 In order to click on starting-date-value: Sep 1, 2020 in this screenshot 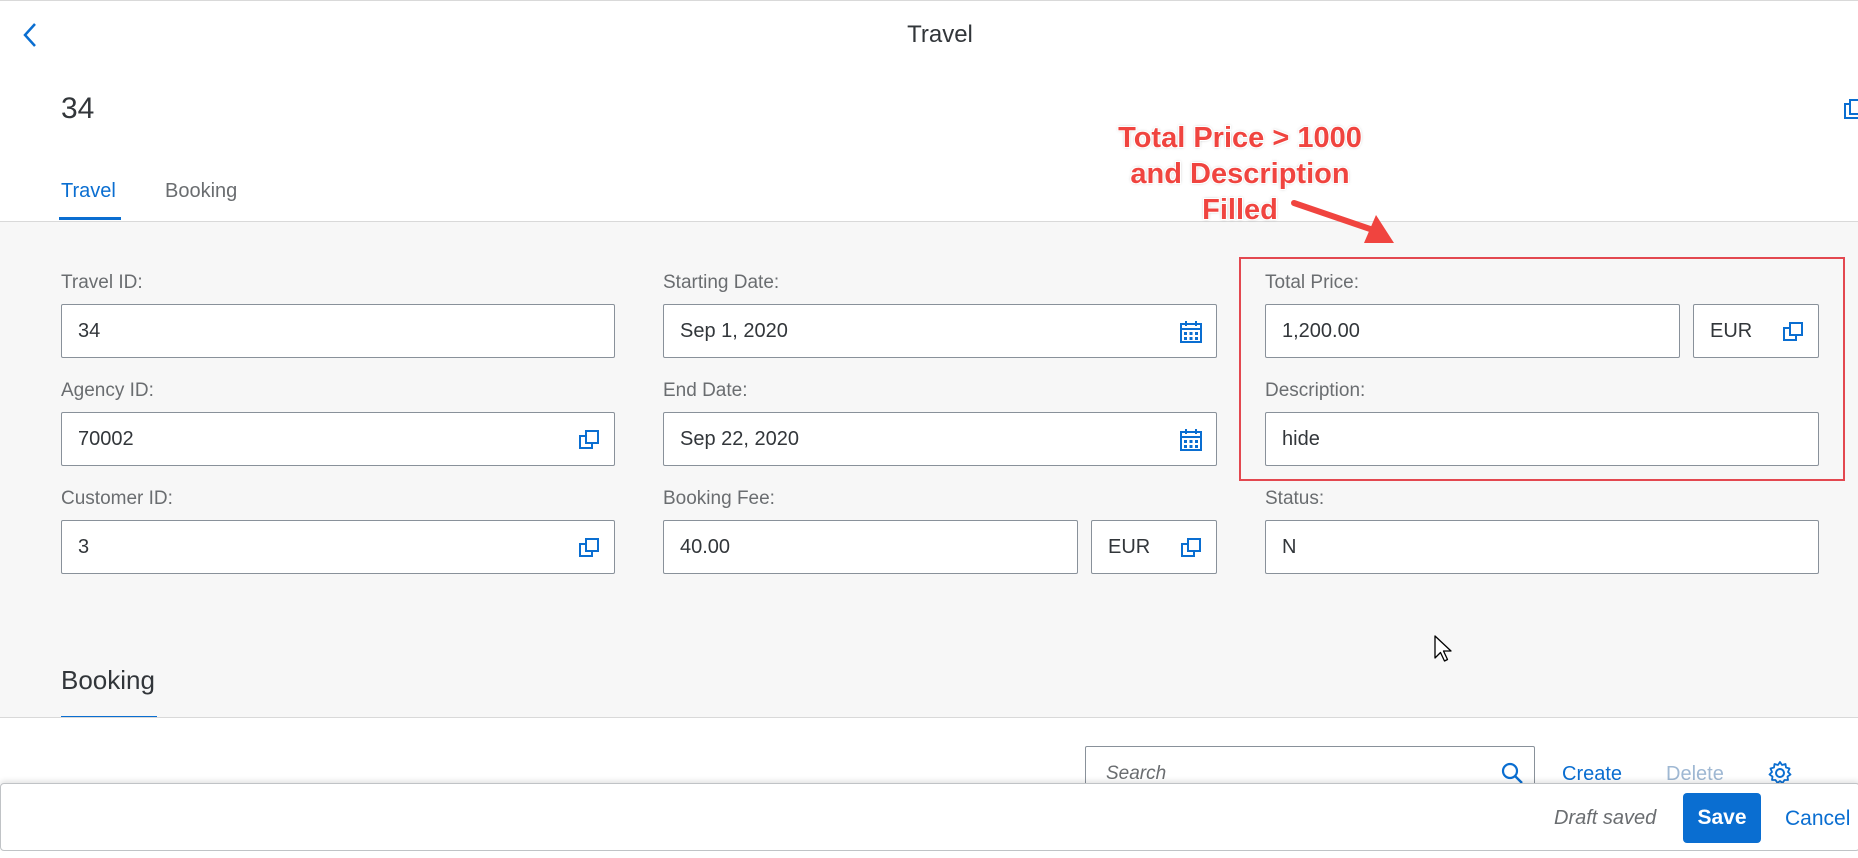, I will do `click(734, 330)`.